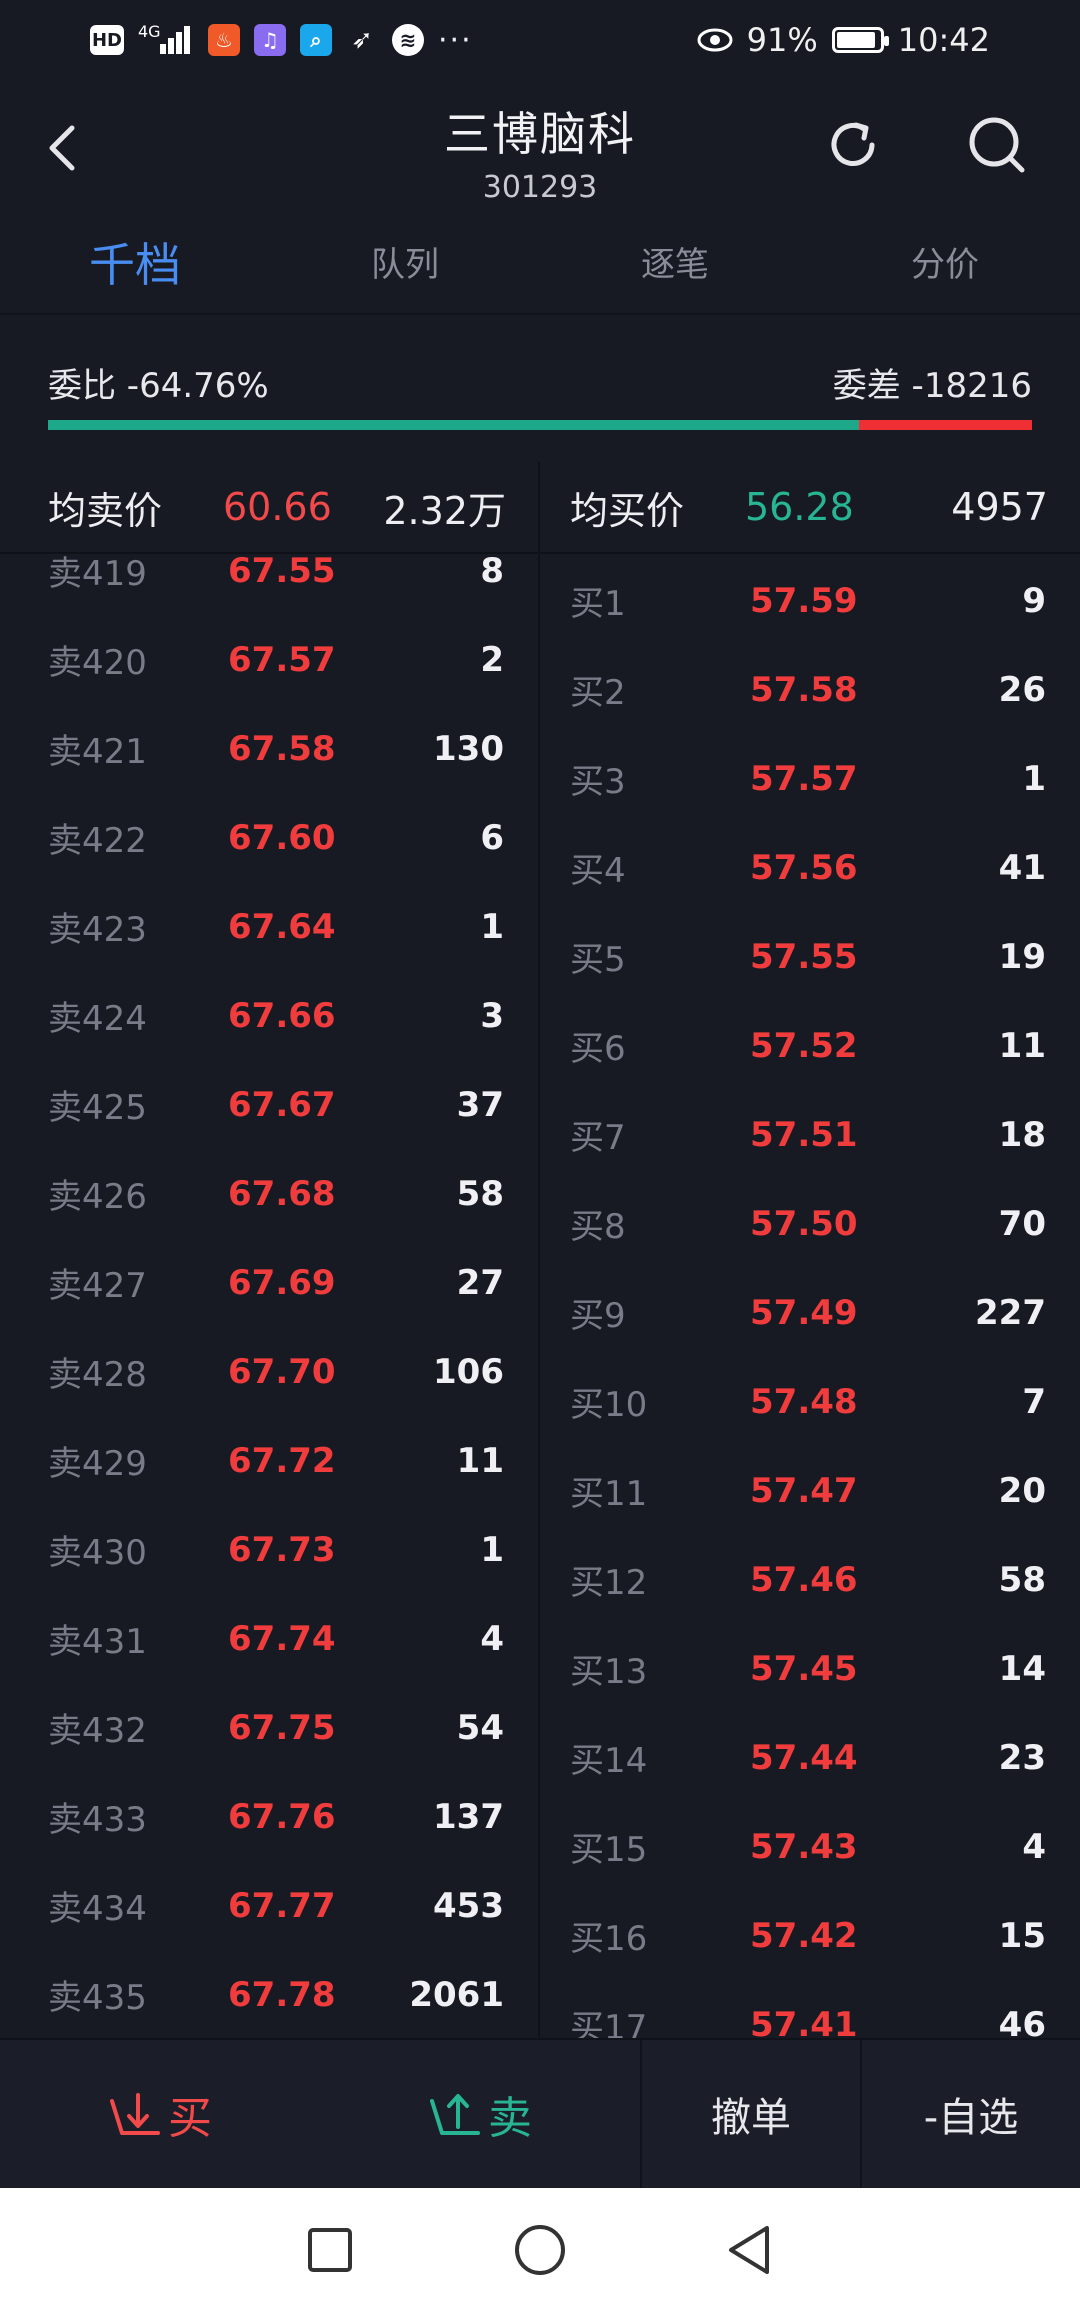 The width and height of the screenshot is (1080, 2312). I want to click on home-button, so click(540, 2250).